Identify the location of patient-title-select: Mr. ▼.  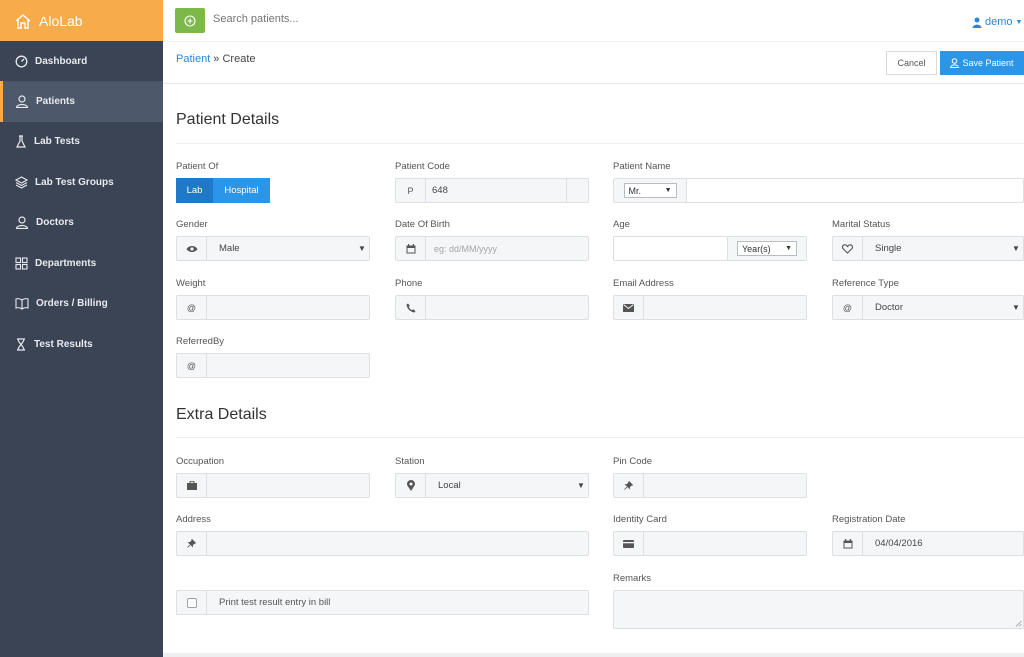
(650, 190).